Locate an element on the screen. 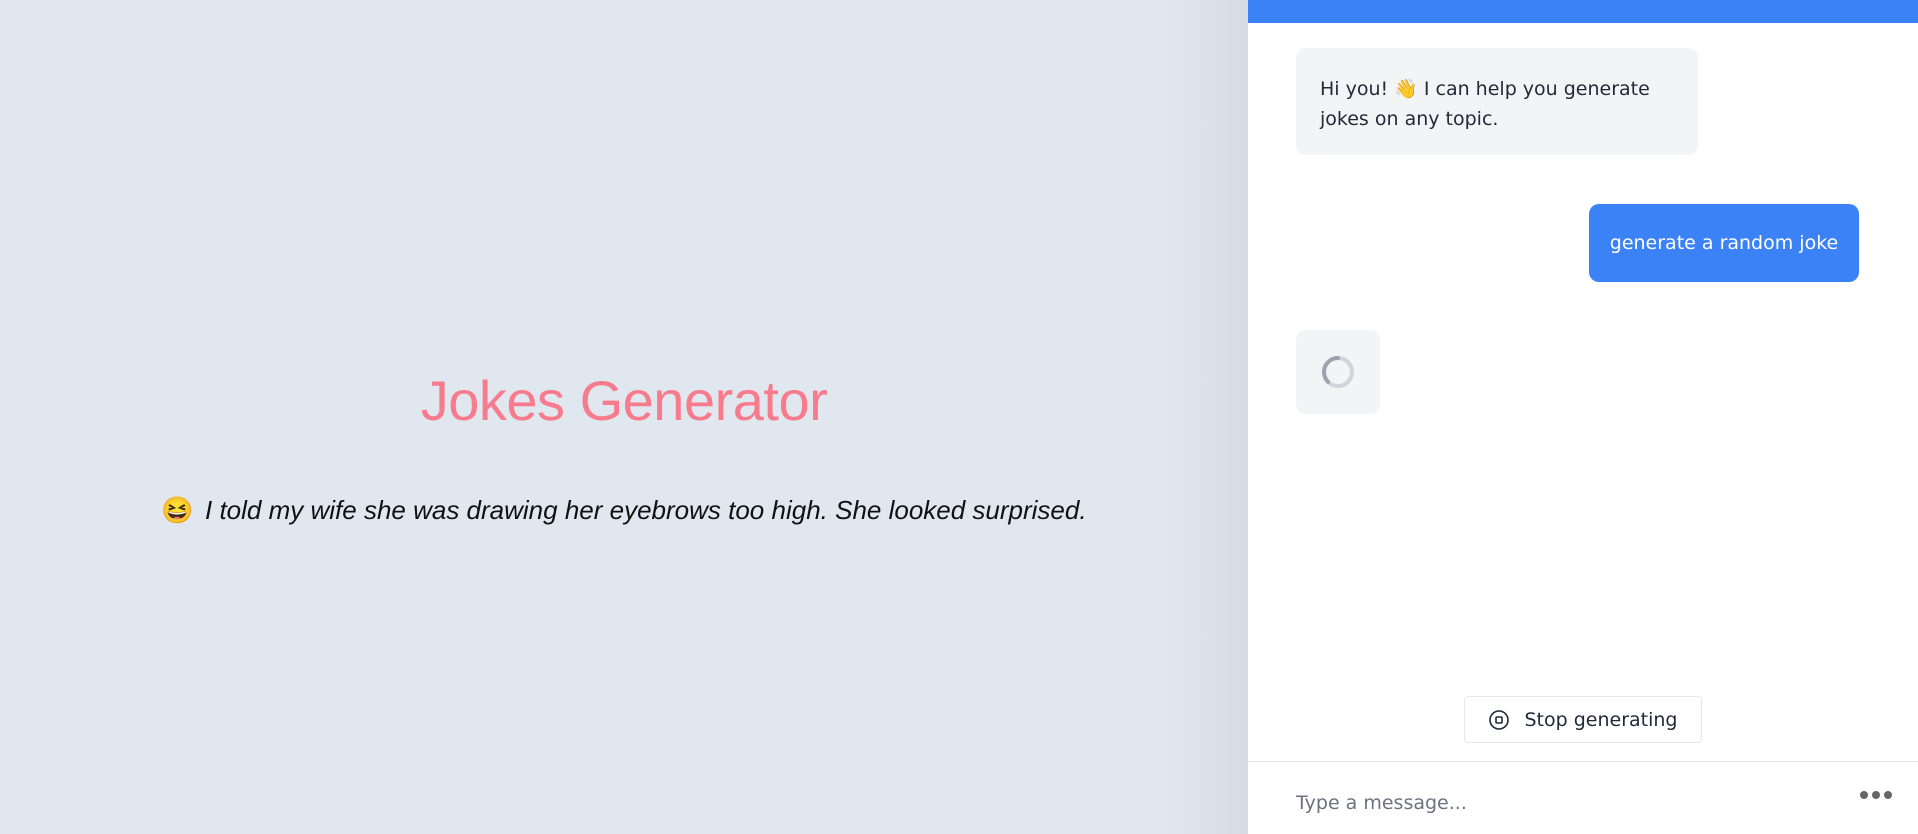  laughing-emoji-icon: 😆 is located at coordinates (177, 510).